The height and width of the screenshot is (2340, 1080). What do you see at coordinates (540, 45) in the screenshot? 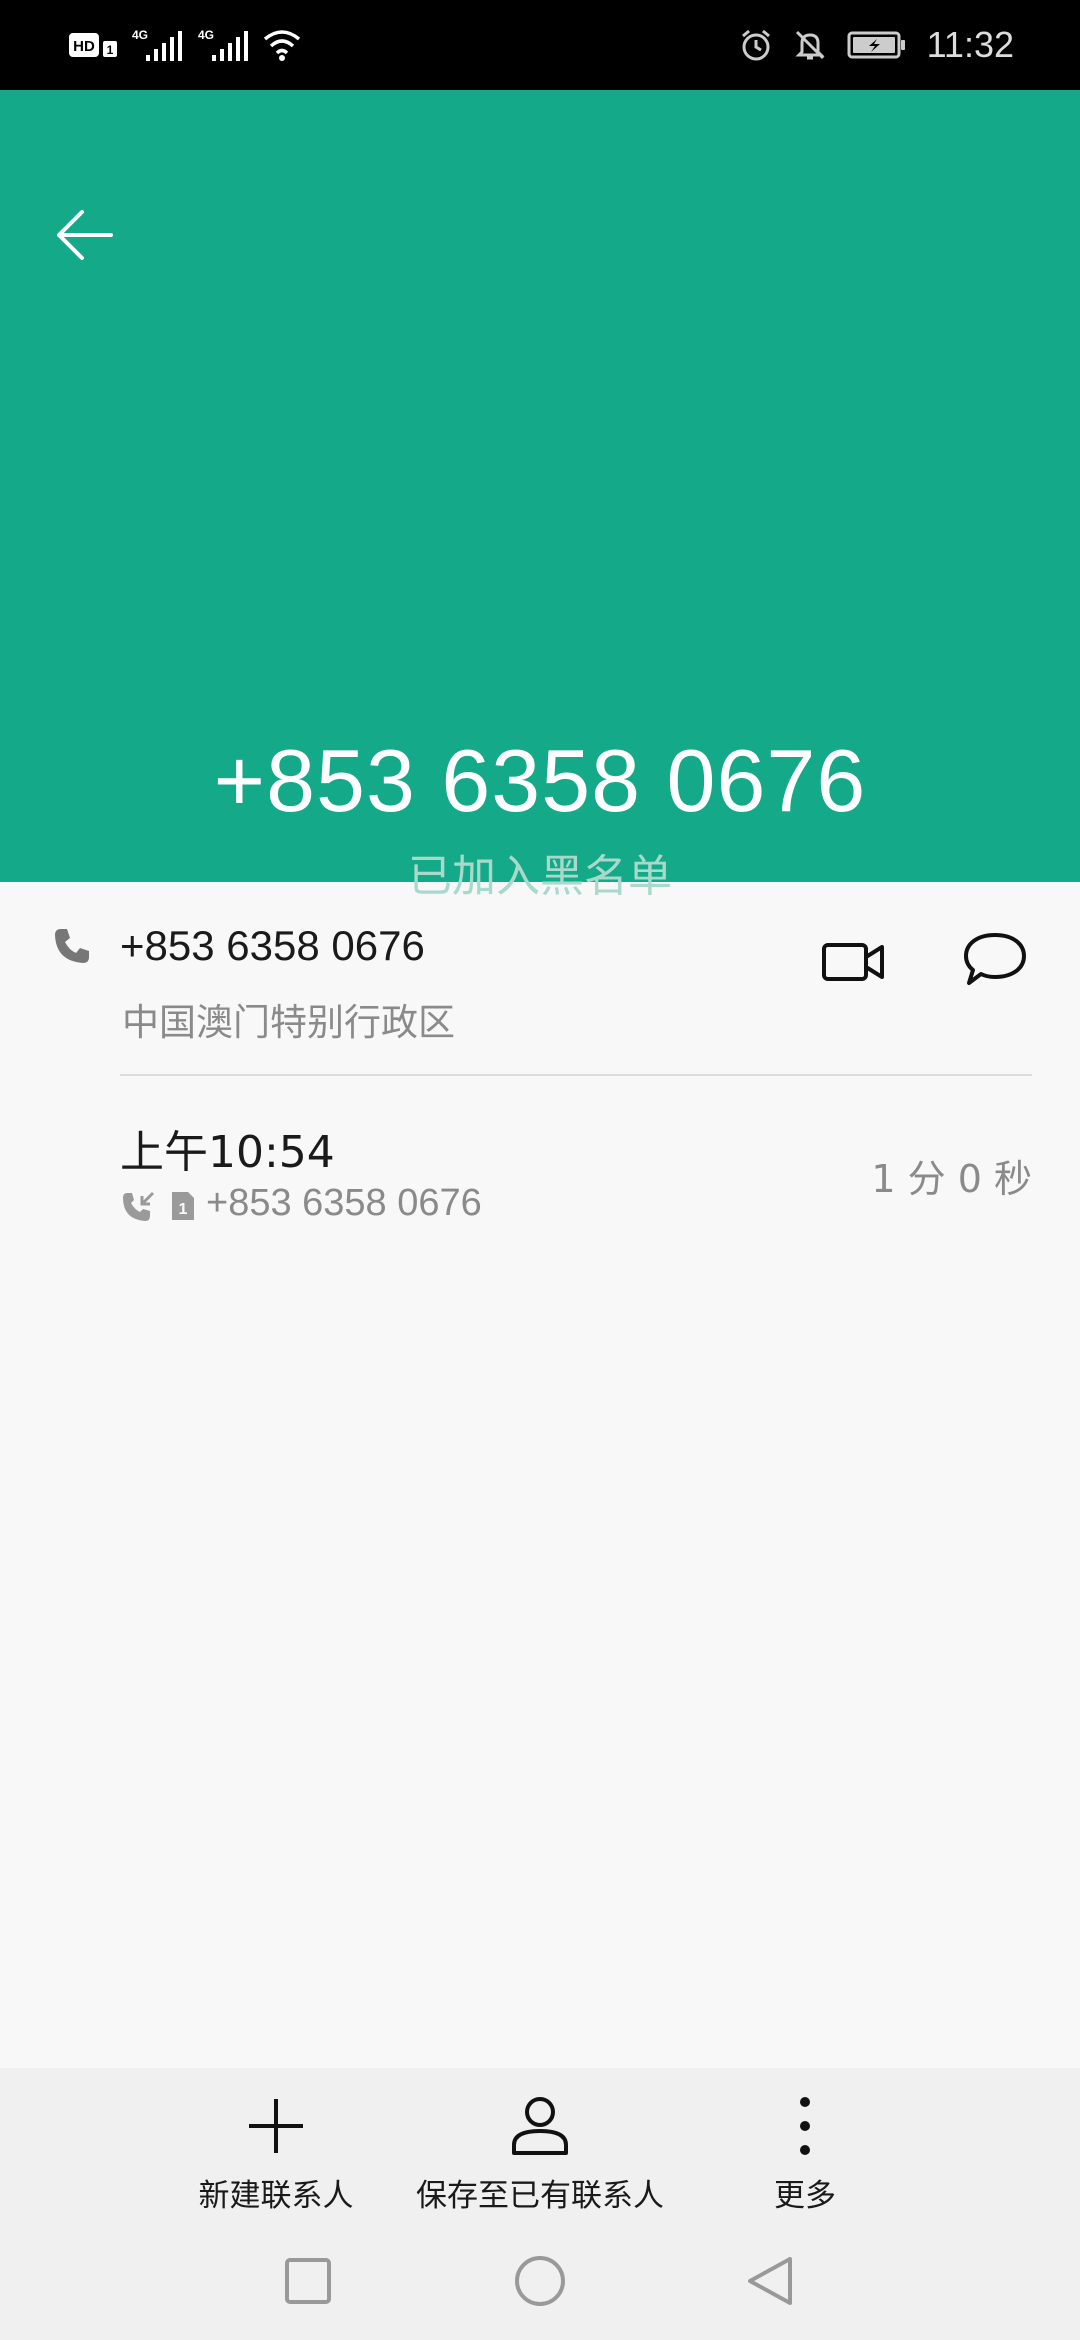
I see `status-bar: HD 1 4G 4G 11:32` at bounding box center [540, 45].